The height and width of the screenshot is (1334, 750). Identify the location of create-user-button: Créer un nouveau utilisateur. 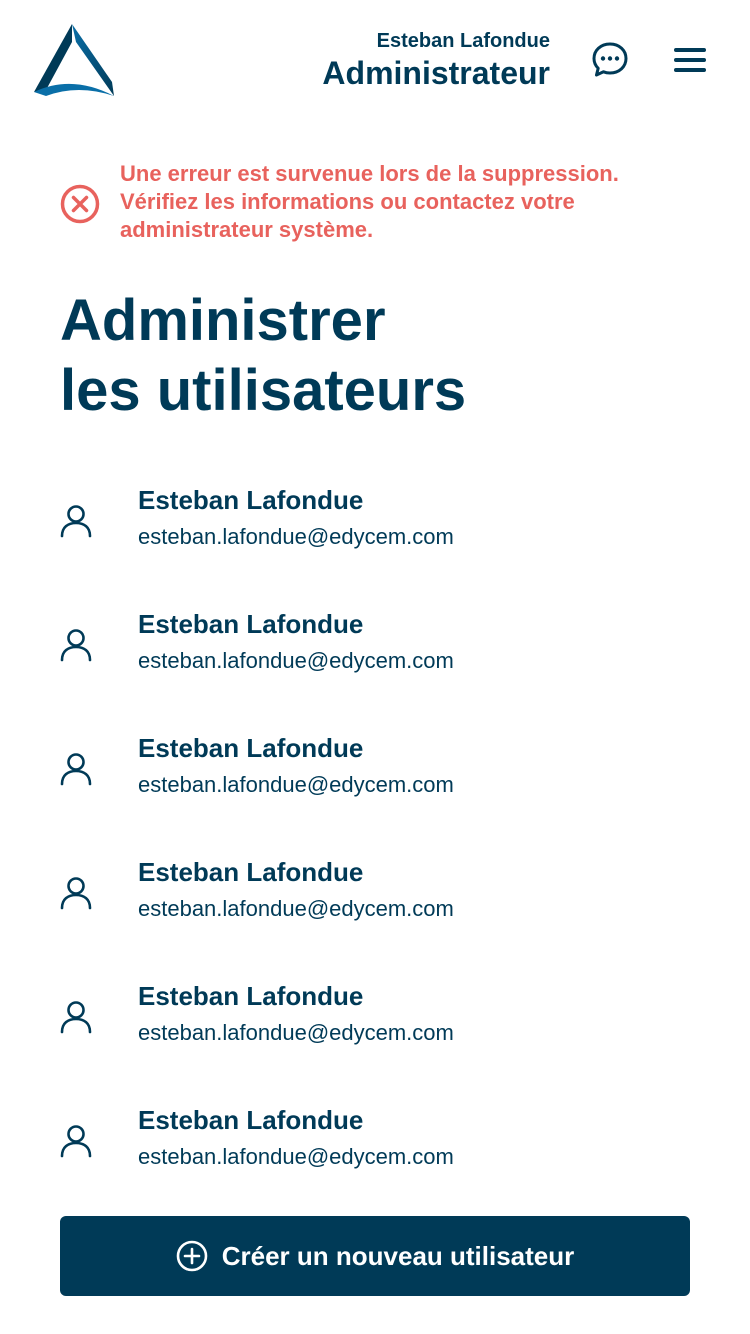
(375, 1256).